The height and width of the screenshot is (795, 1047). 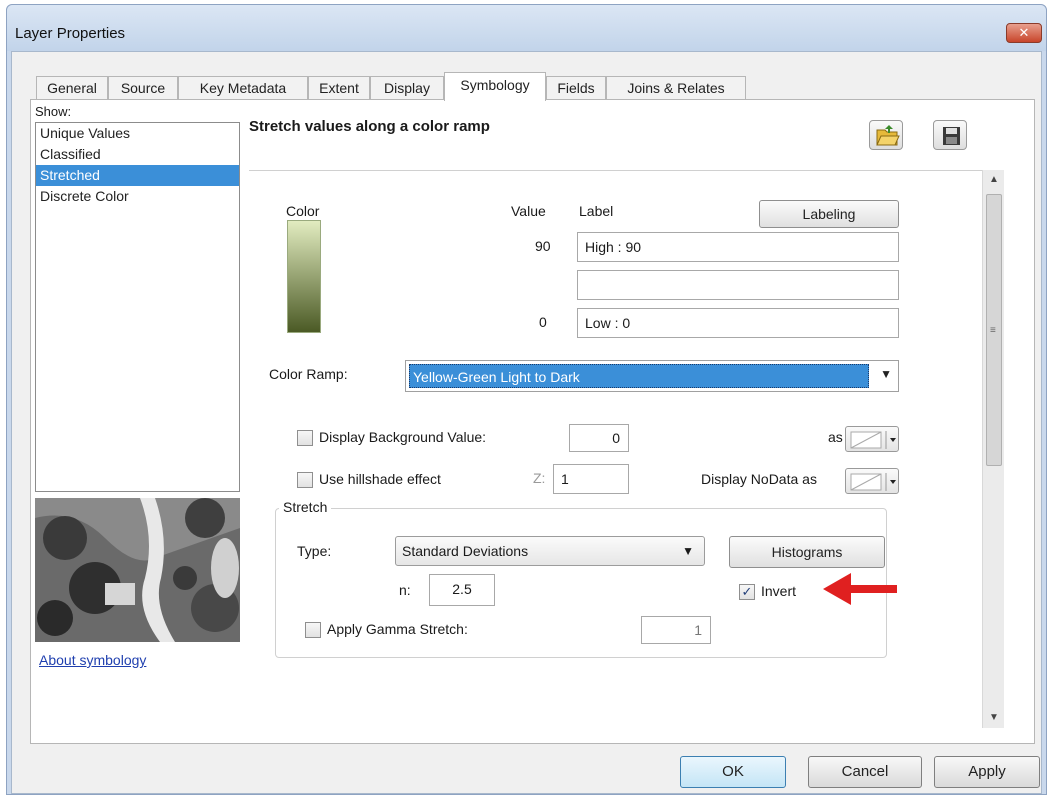 I want to click on scroll-thumb: ≡, so click(x=994, y=330).